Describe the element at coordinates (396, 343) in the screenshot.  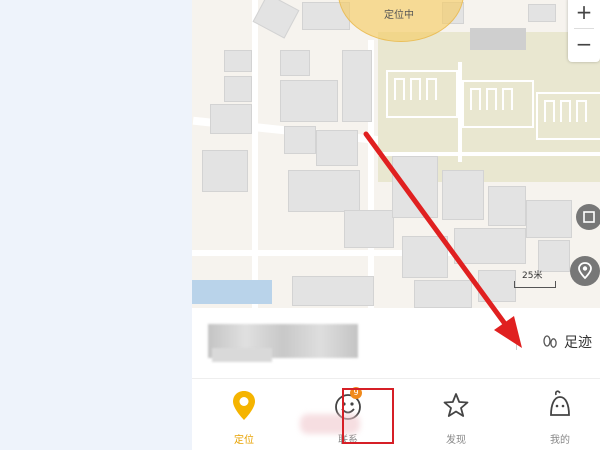
I see `location-info-bar: 足迹` at that location.